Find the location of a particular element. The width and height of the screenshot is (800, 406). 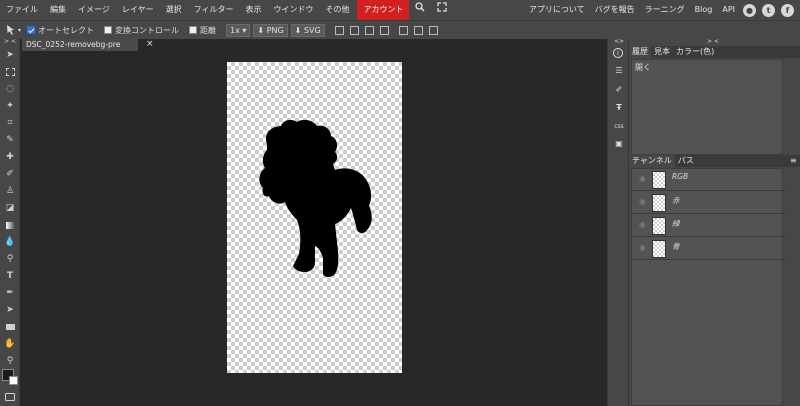

menu-about: アプリについて is located at coordinates (557, 10).